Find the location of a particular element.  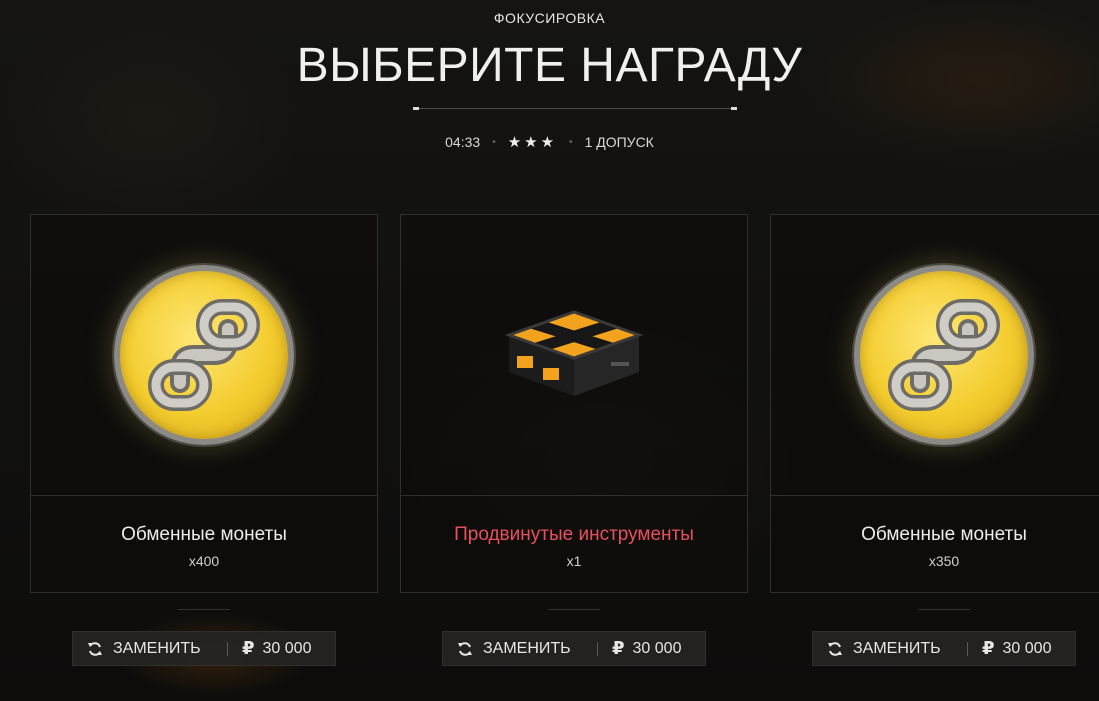

replace-bar-2: ЗАМЕНИТЬ ₽ 30 000 is located at coordinates (574, 648).